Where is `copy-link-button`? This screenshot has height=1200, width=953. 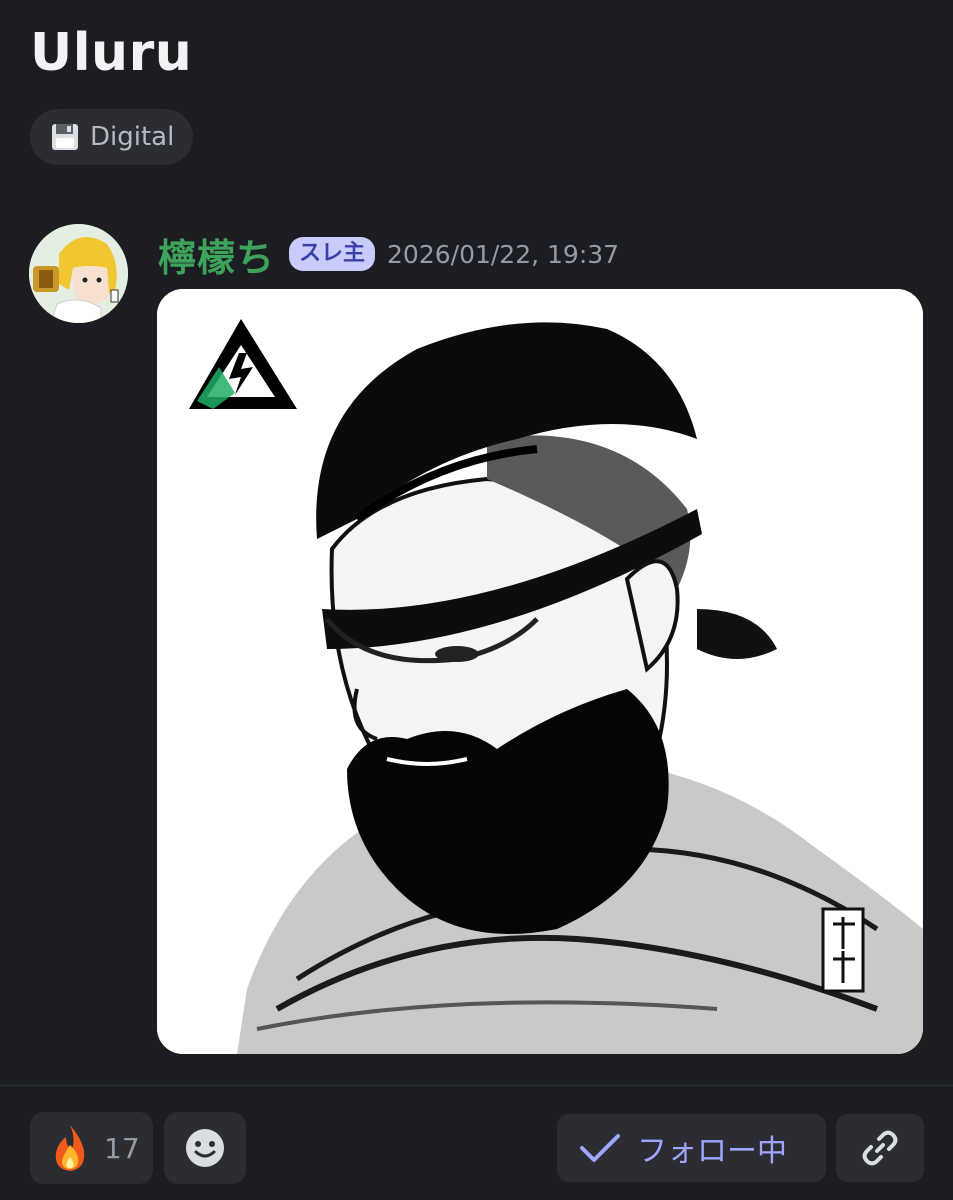 copy-link-button is located at coordinates (880, 1148).